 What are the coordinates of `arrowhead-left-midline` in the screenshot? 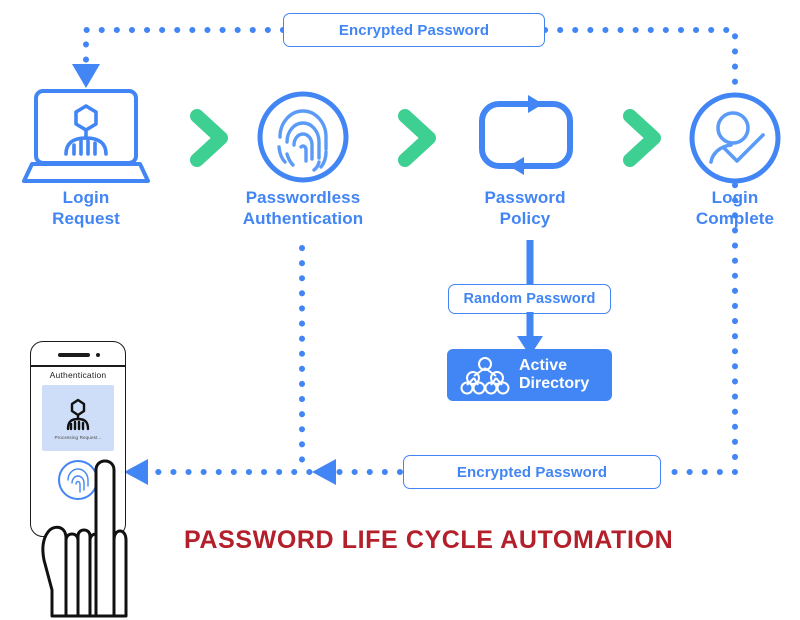 It's located at (324, 472).